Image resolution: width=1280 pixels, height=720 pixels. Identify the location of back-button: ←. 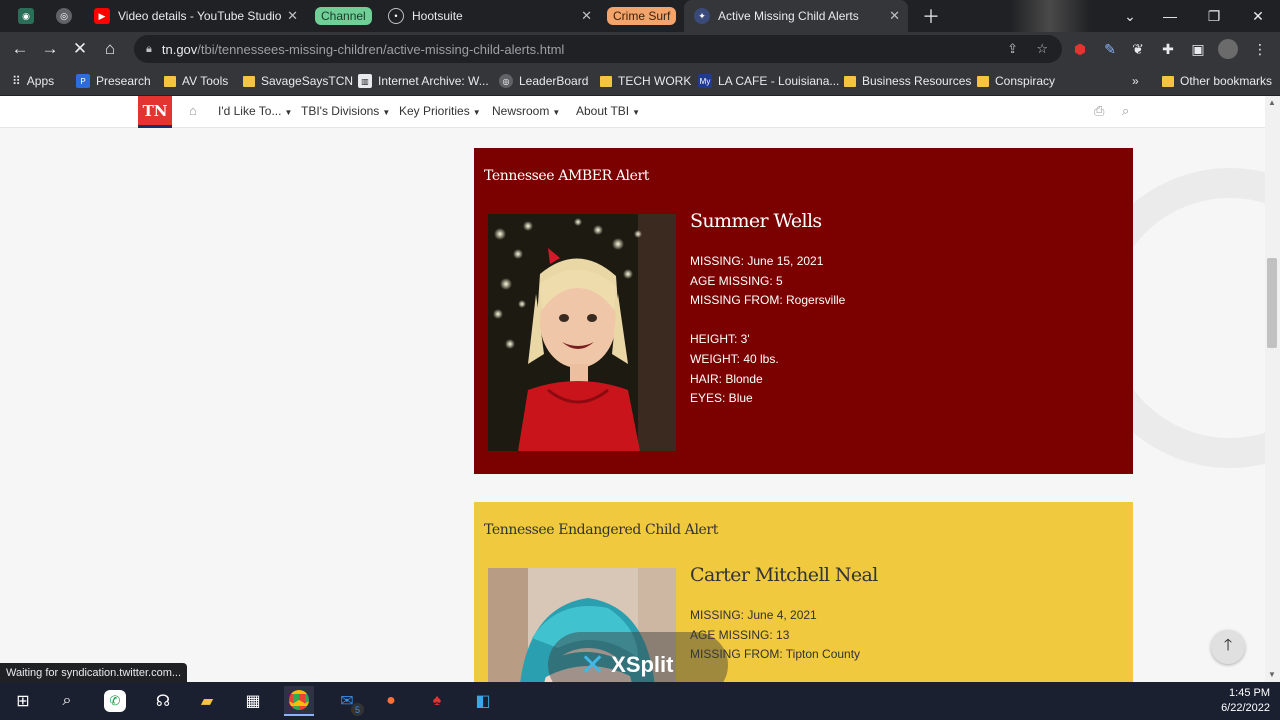
(20, 49).